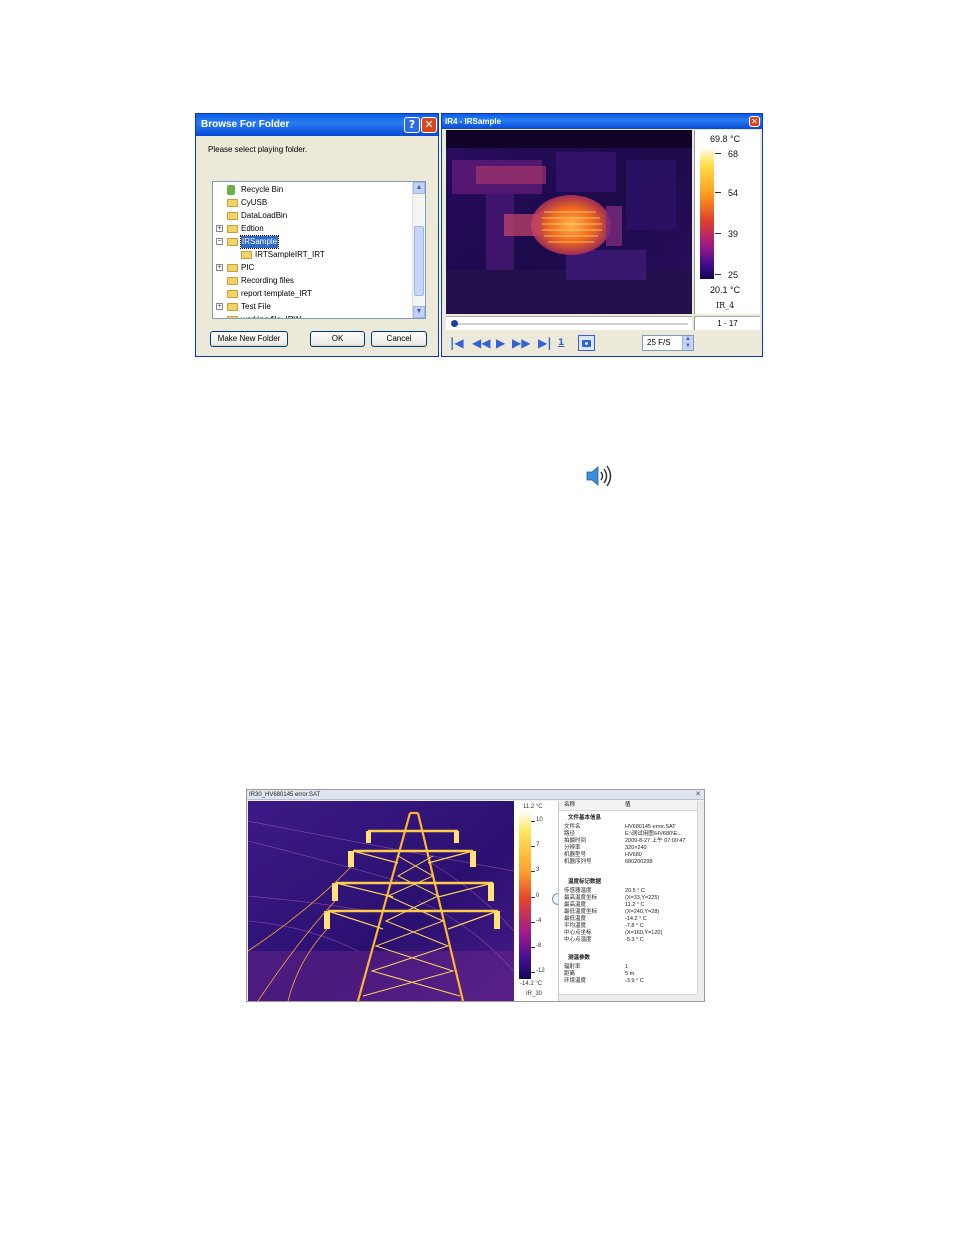  I want to click on fast-forward-icon: ▶▶, so click(521, 343).